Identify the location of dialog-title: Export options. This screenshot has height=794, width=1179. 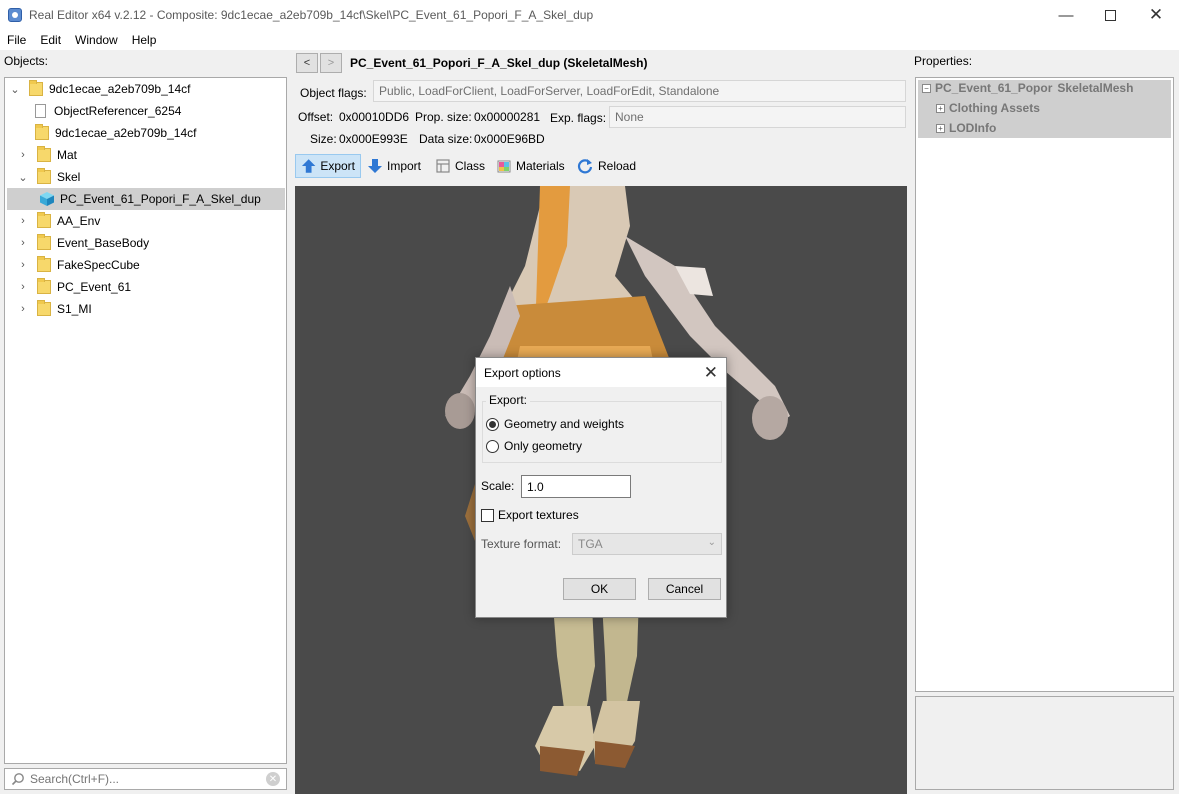
(522, 372).